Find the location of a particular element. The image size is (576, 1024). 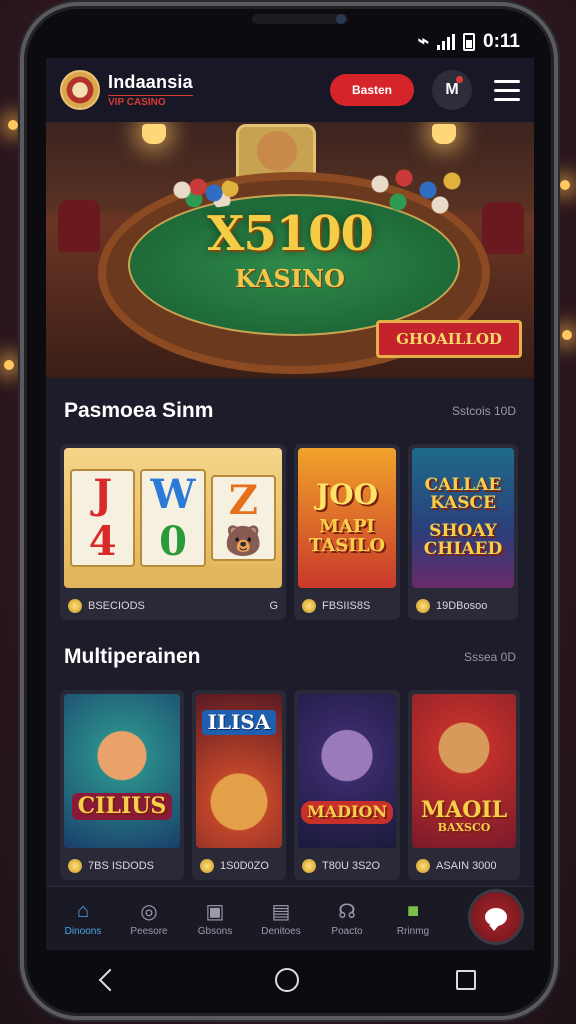

primary-header-button: Basten is located at coordinates (372, 90).